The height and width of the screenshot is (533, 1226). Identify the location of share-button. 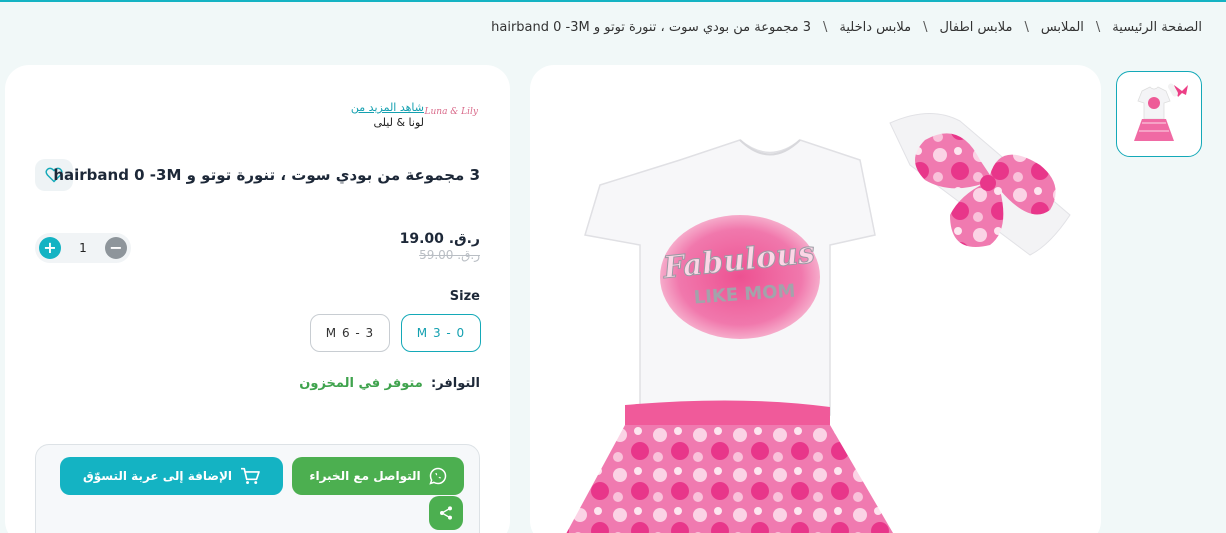
(446, 513).